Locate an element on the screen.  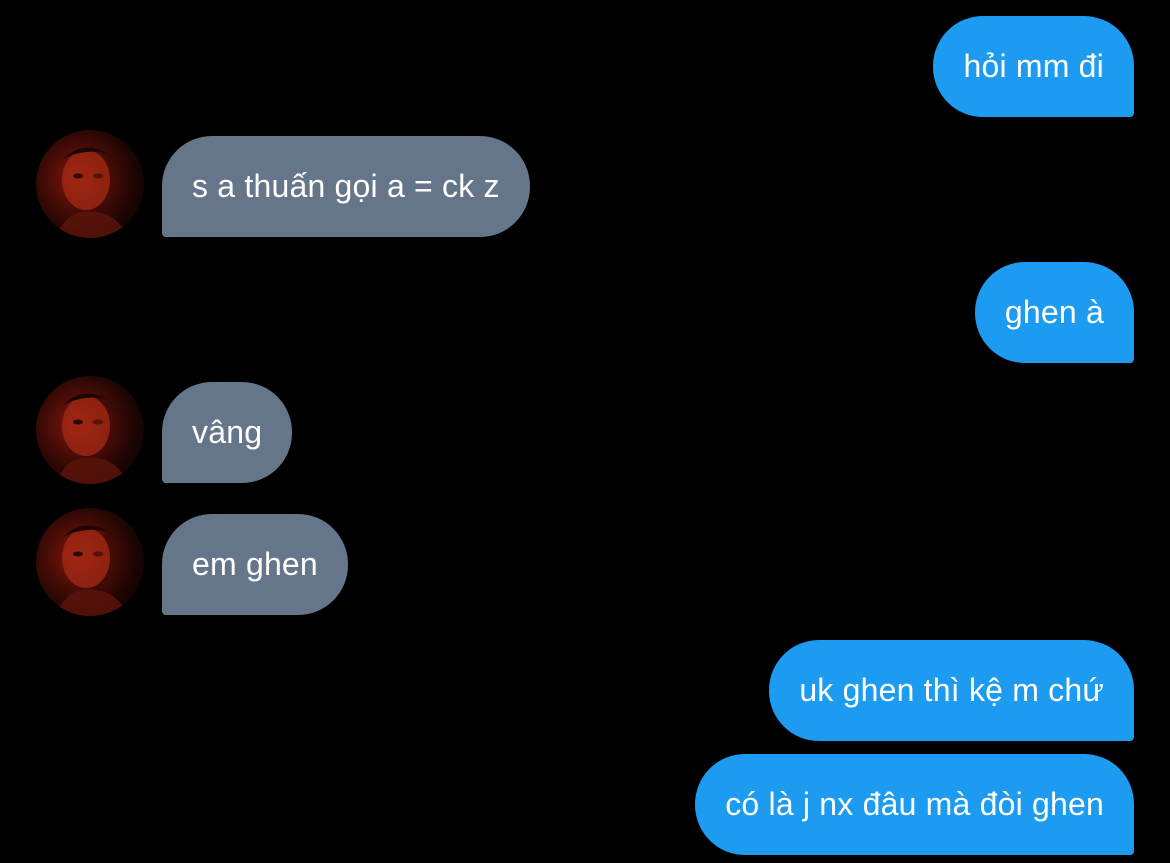
received-message-bubble: vâng is located at coordinates (227, 432).